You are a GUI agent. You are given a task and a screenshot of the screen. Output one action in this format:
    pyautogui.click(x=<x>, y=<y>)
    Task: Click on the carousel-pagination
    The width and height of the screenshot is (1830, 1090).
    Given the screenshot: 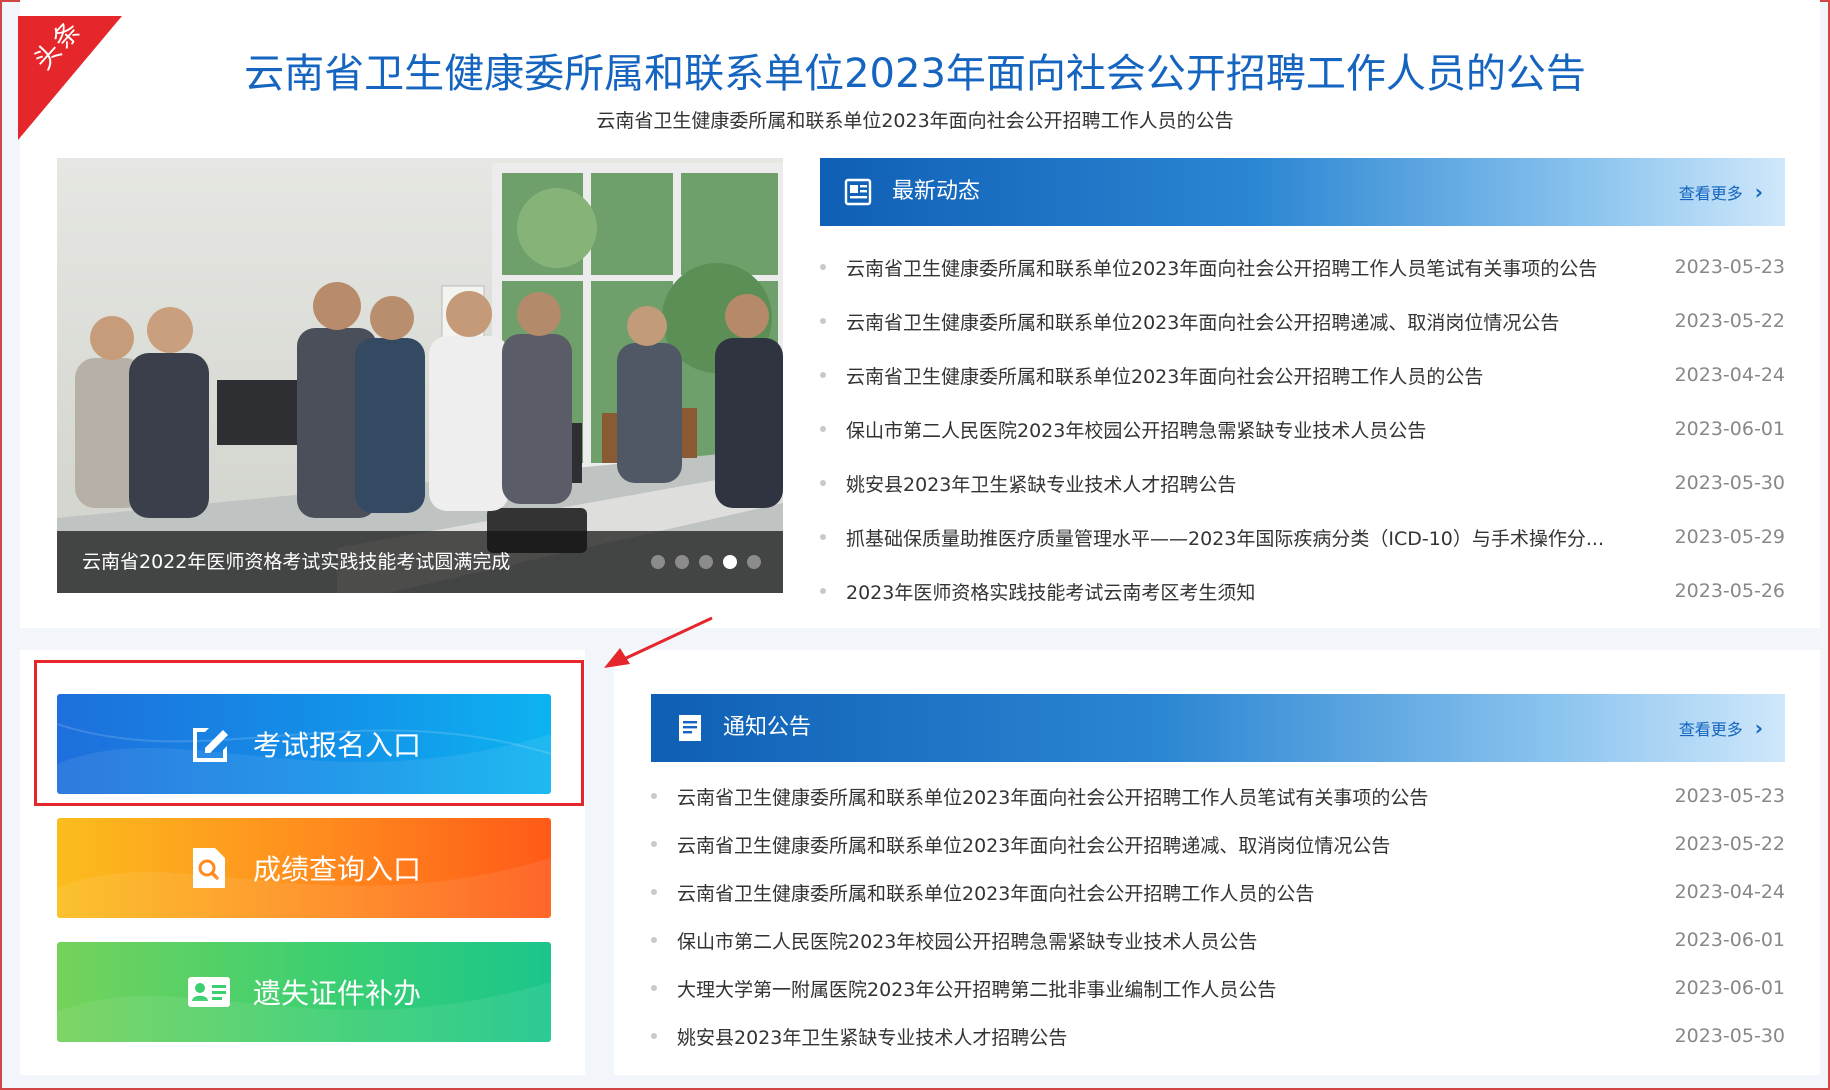 What is the action you would take?
    pyautogui.click(x=706, y=562)
    